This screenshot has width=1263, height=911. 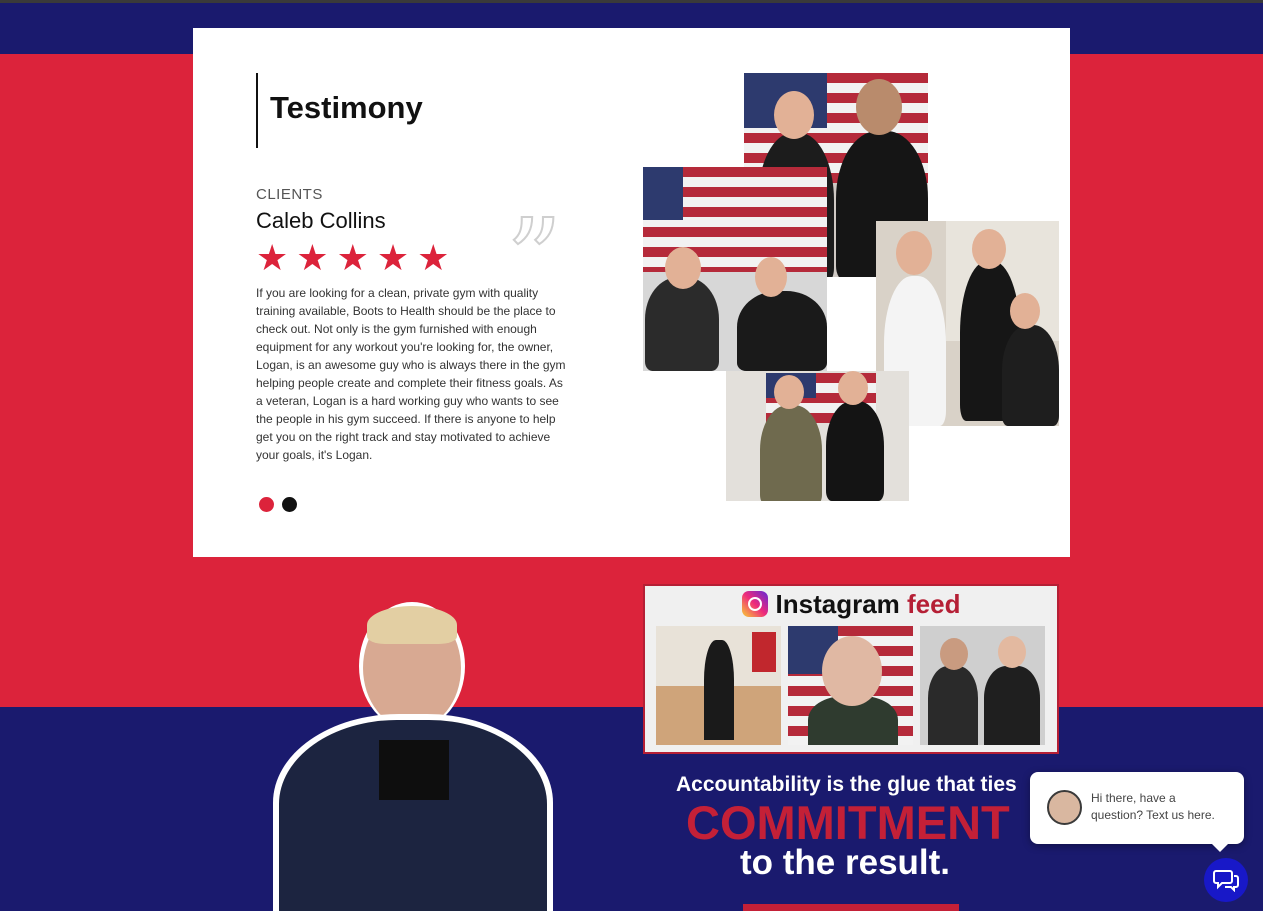 What do you see at coordinates (845, 862) in the screenshot?
I see `motto-line-3: to the result.` at bounding box center [845, 862].